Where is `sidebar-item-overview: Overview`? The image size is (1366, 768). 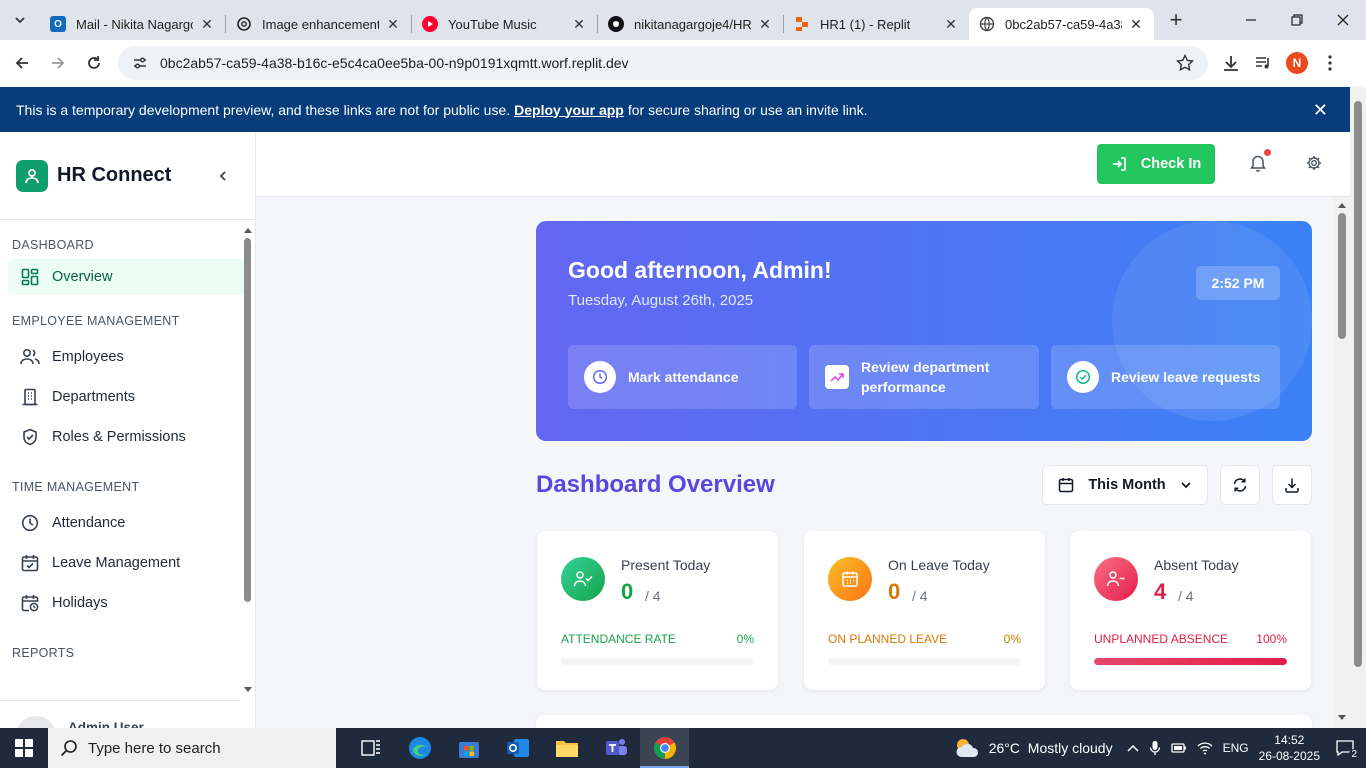
sidebar-item-overview: Overview is located at coordinates (127, 277).